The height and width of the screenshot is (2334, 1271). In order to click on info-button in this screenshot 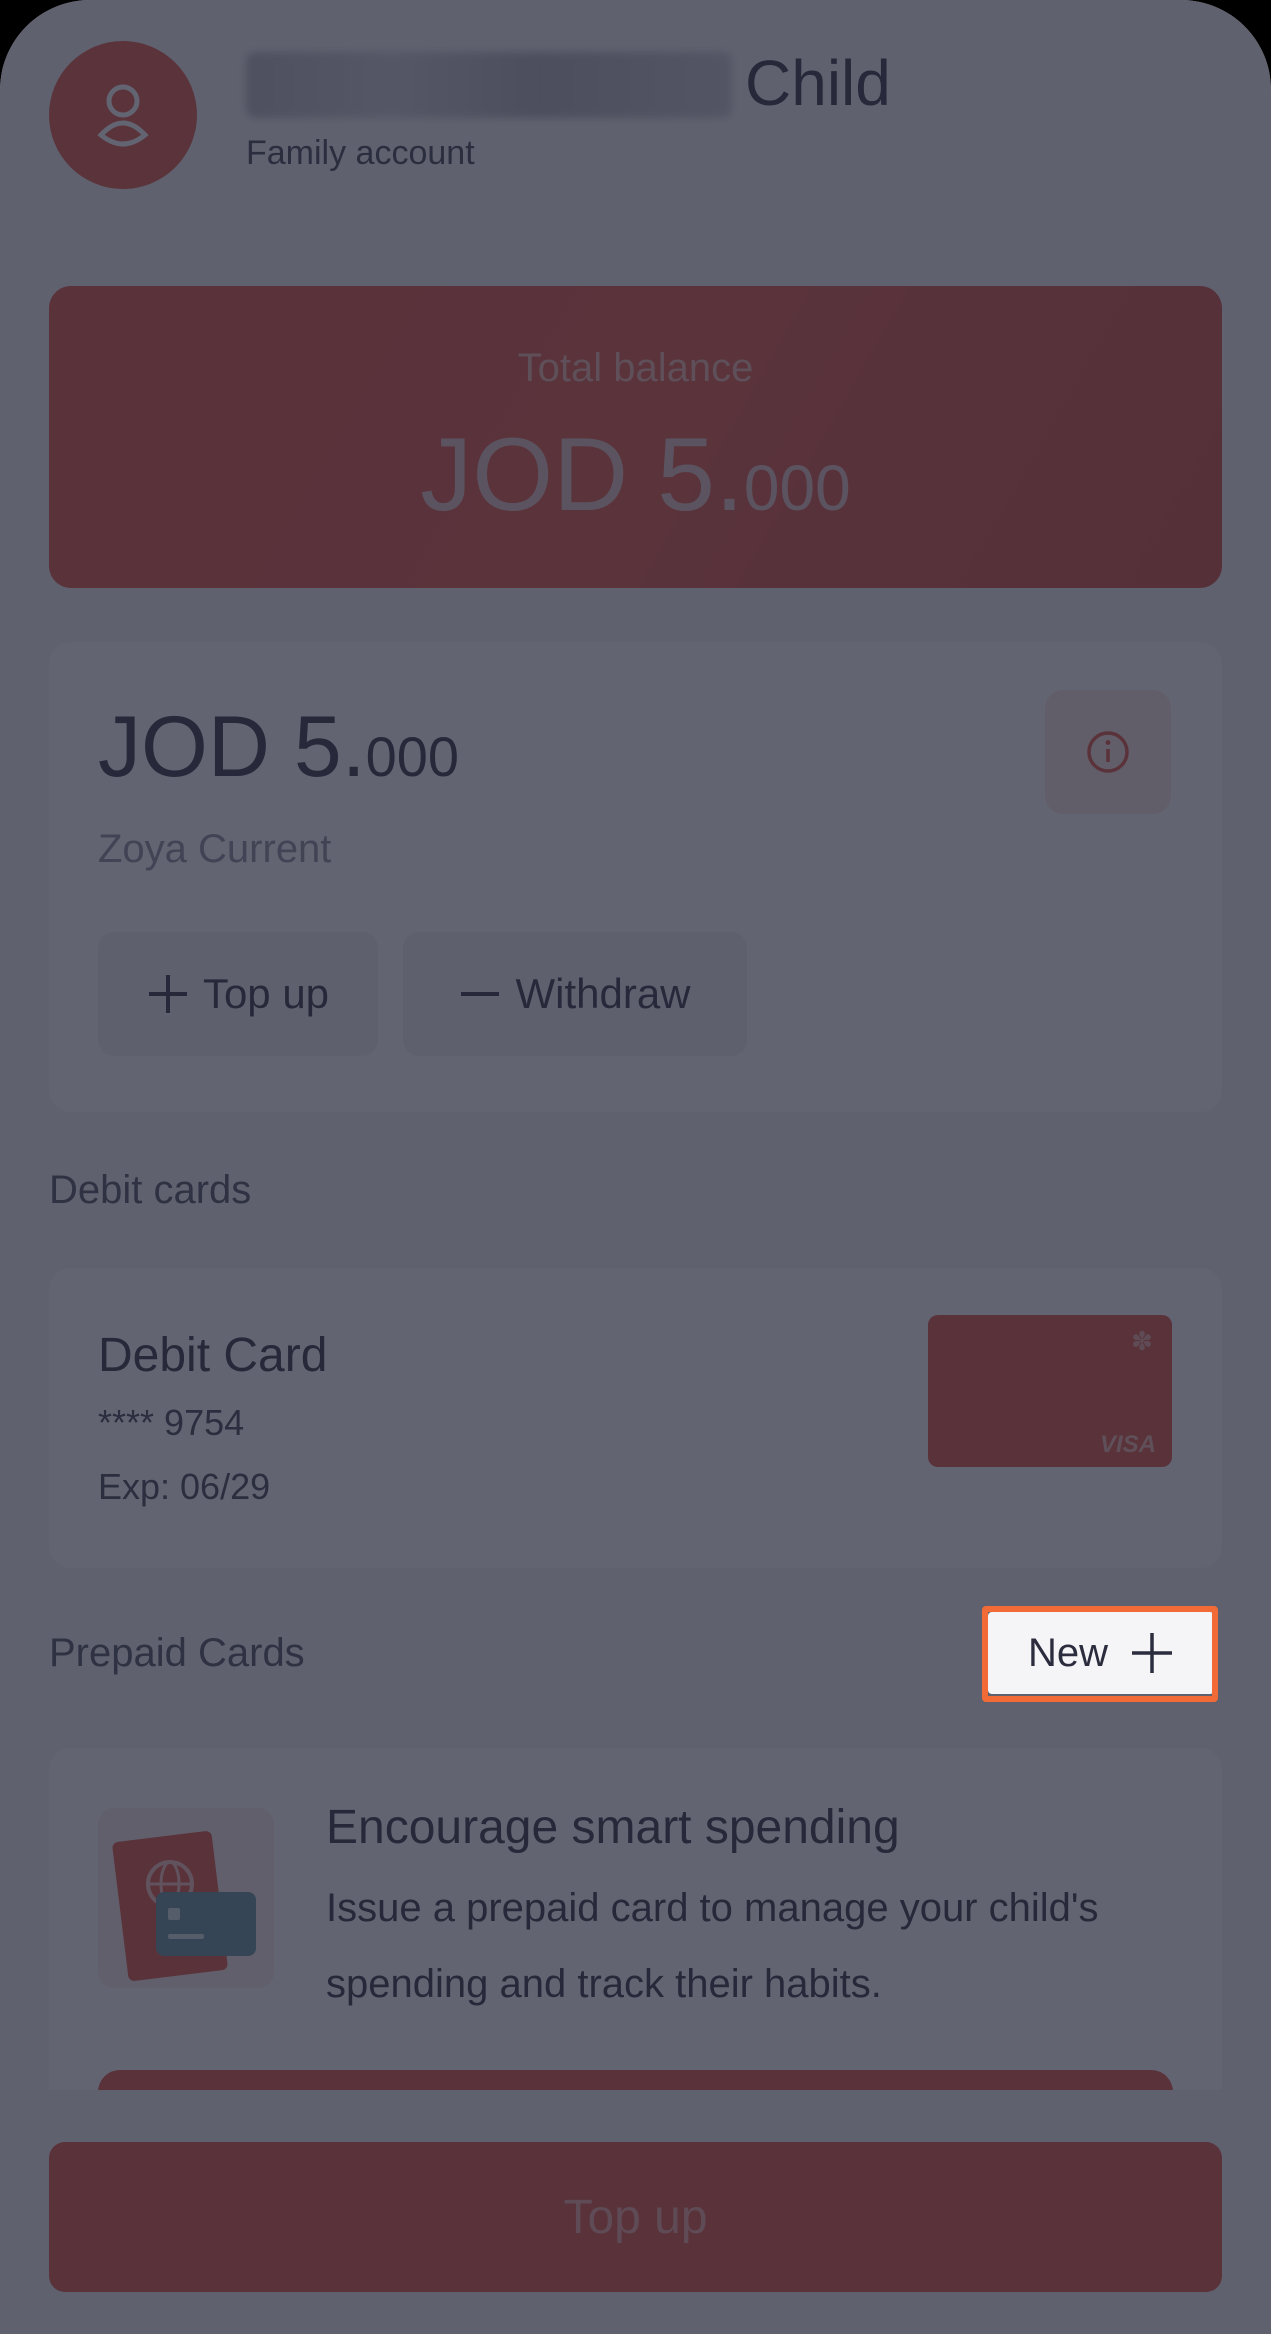, I will do `click(1108, 752)`.